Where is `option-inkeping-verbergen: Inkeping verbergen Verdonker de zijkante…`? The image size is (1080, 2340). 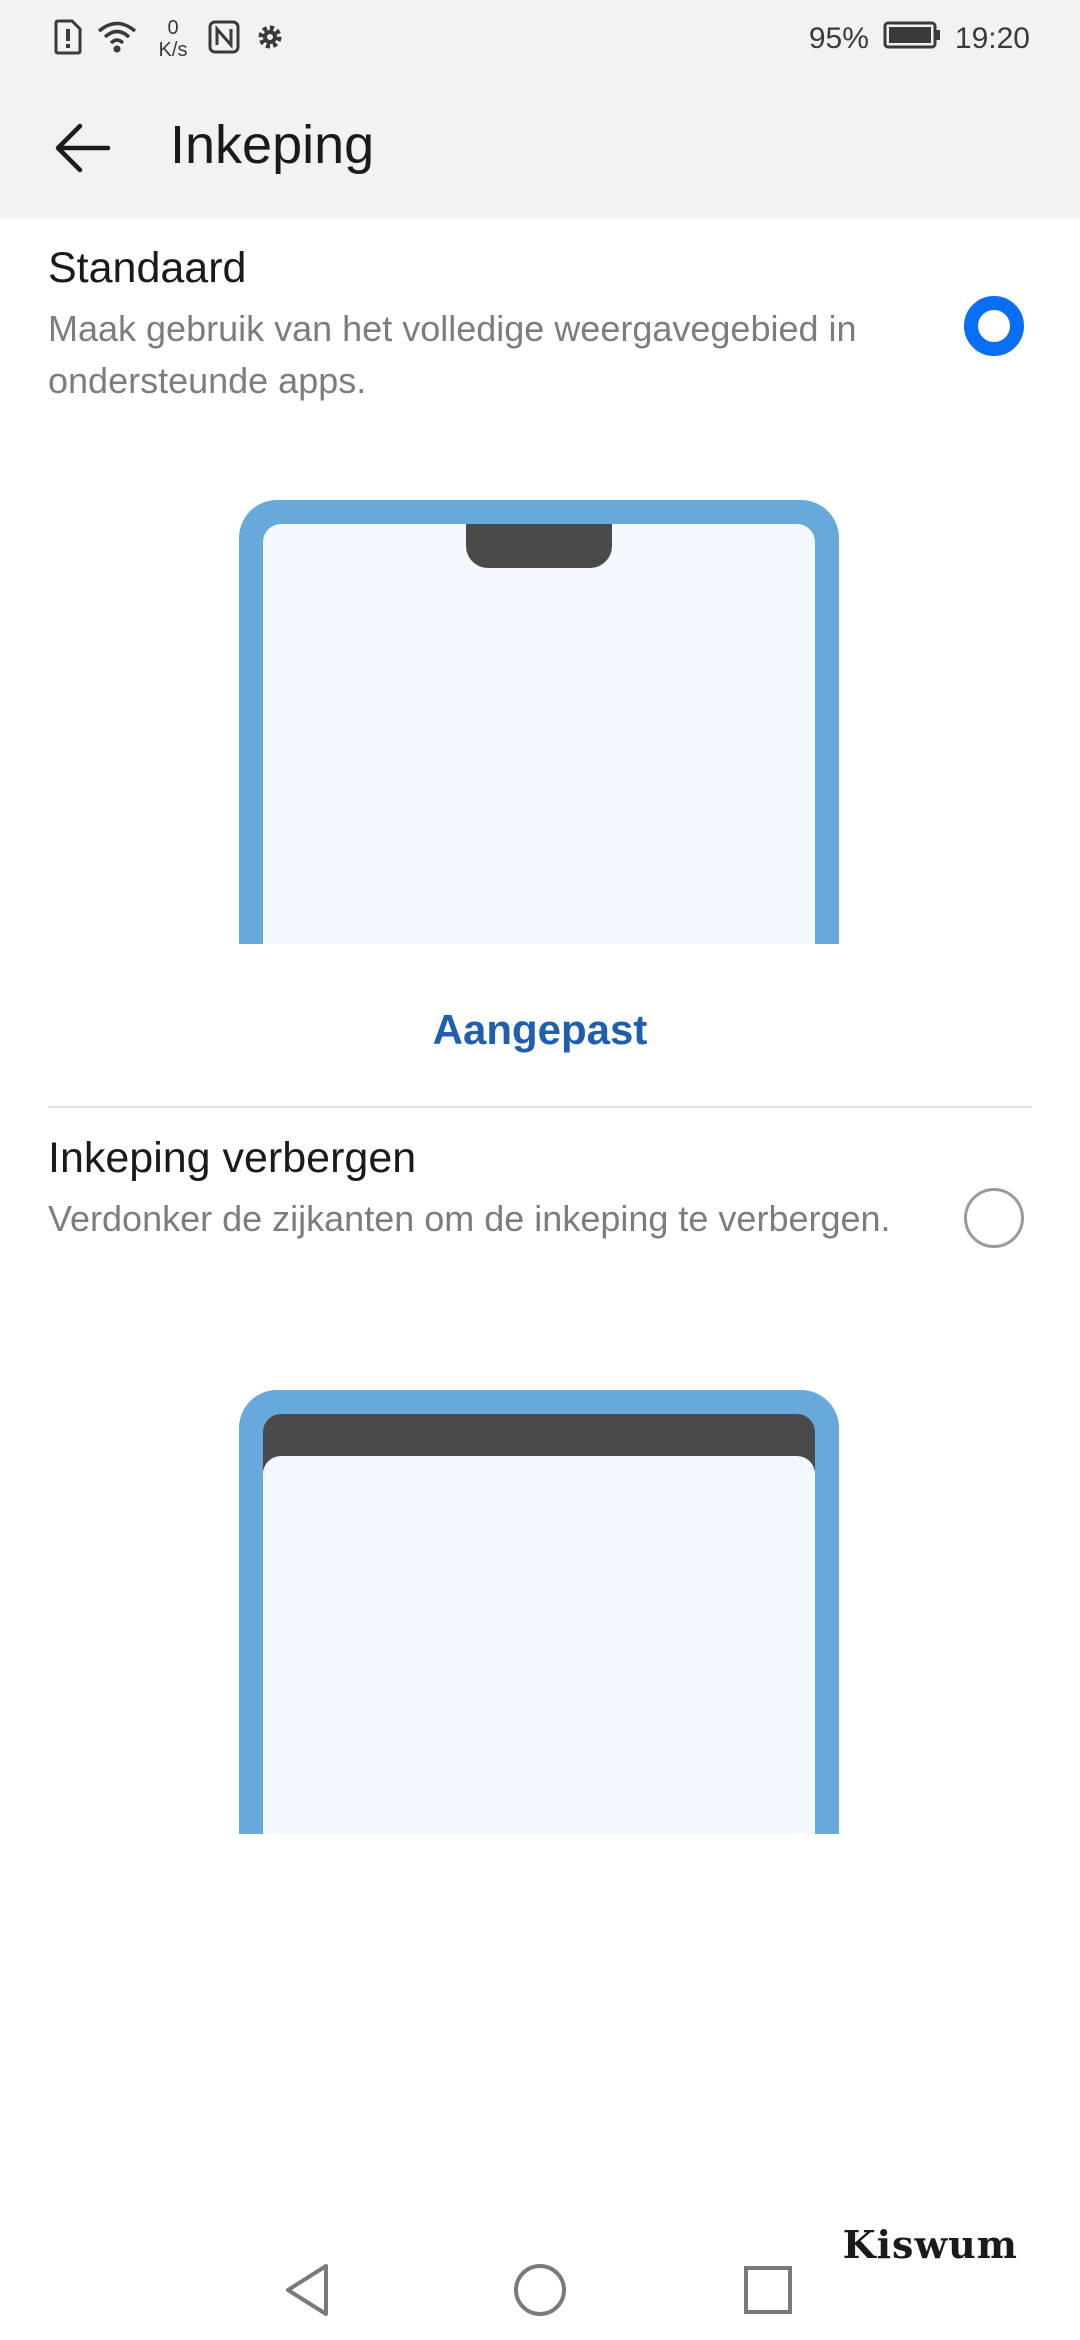 option-inkeping-verbergen: Inkeping verbergen Verdonker de zijkante… is located at coordinates (540, 1191).